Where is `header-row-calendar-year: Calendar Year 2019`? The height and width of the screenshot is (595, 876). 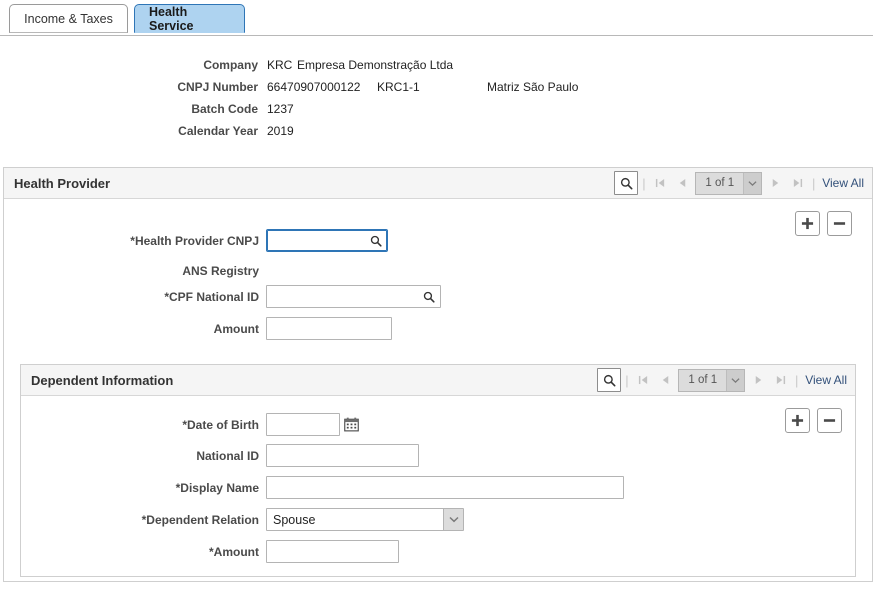
header-row-calendar-year: Calendar Year 2019 is located at coordinates (438, 134).